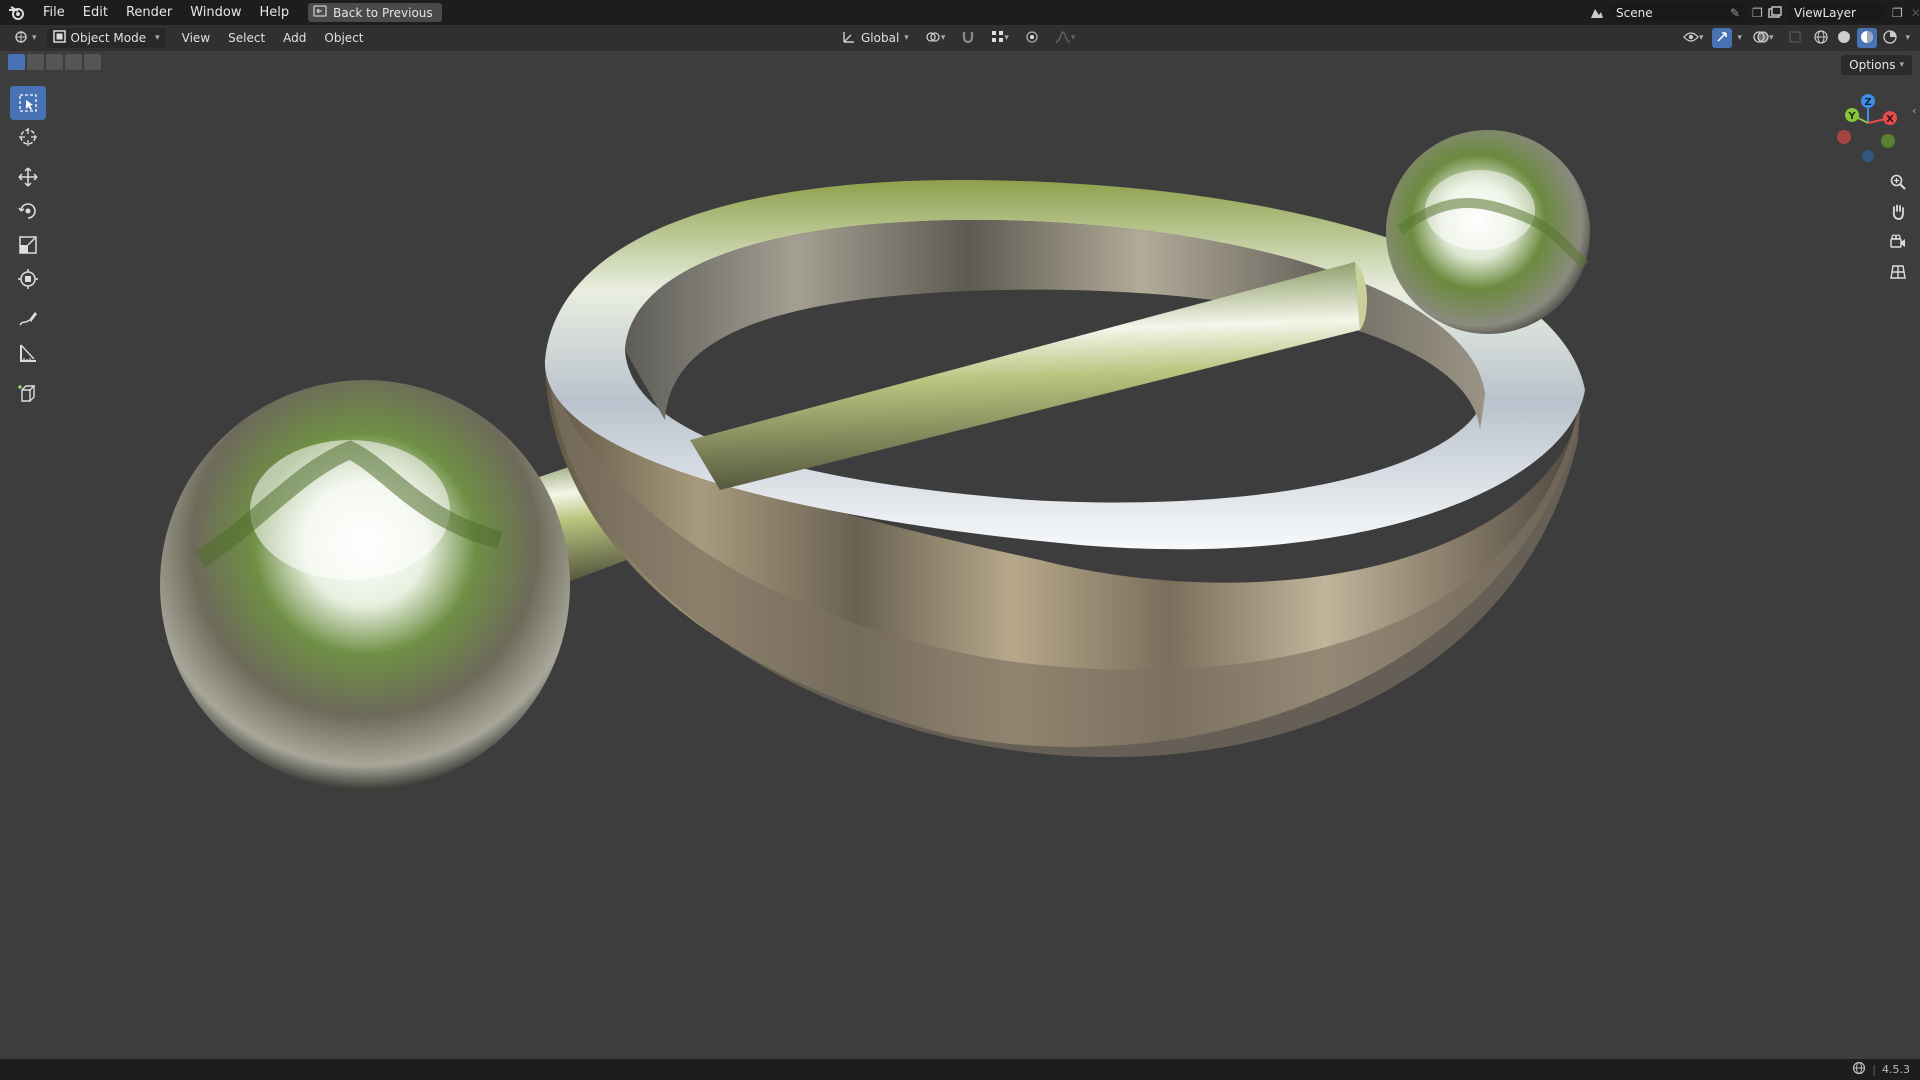 The height and width of the screenshot is (1080, 1920). I want to click on orientation-label: Global, so click(880, 38).